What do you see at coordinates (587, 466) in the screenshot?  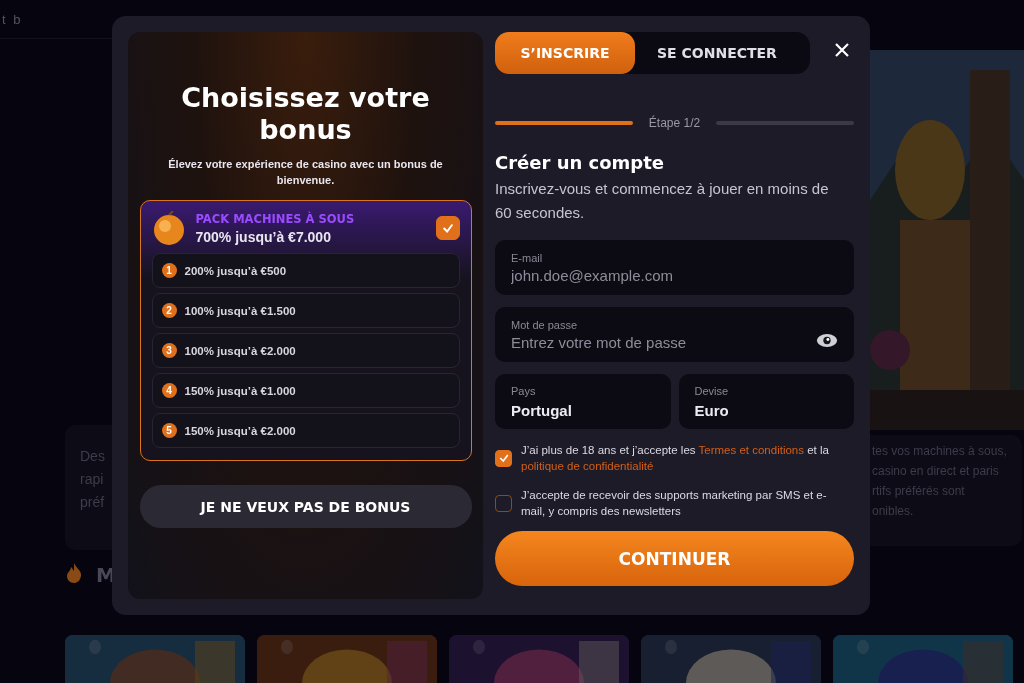 I see `link: politique de confidentialité` at bounding box center [587, 466].